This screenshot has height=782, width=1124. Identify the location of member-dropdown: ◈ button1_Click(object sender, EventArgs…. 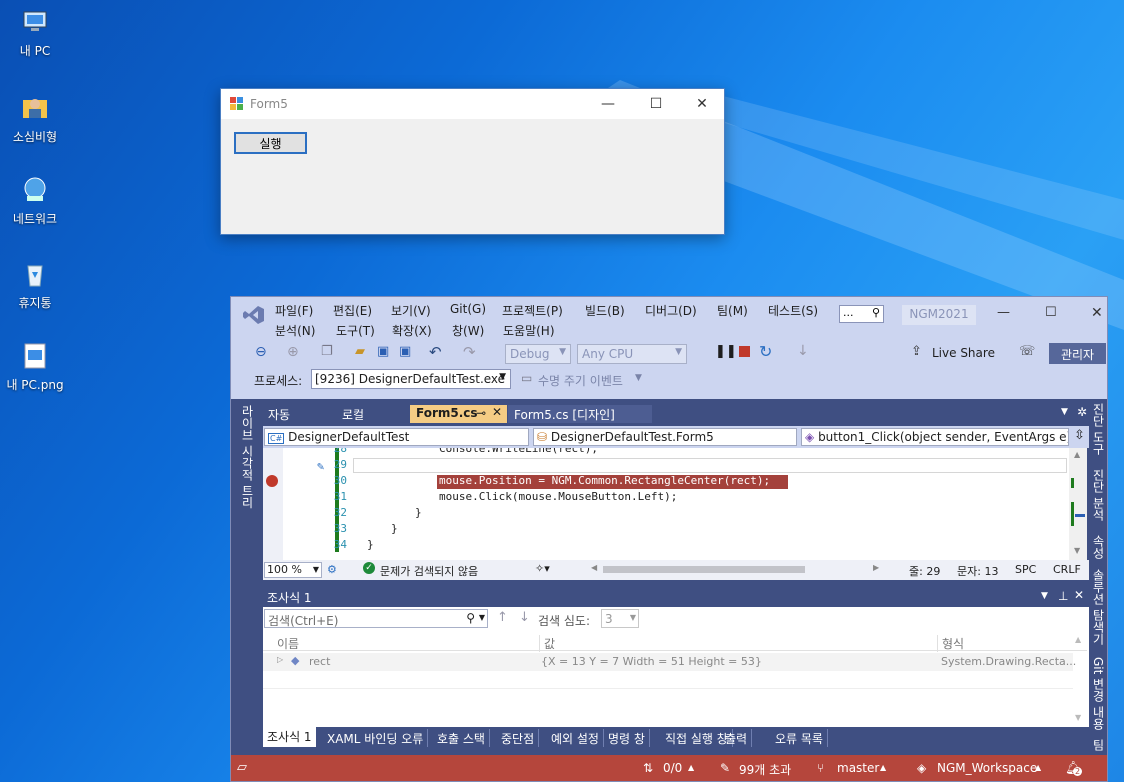
(935, 437).